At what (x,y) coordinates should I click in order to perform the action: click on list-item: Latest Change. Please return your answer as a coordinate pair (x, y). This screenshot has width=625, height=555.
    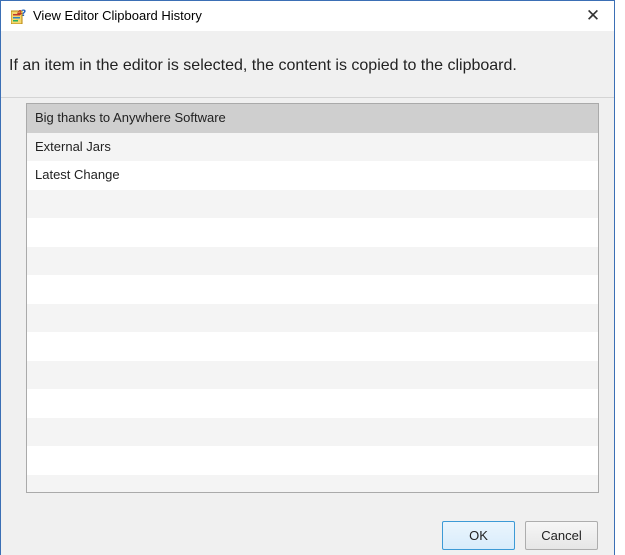
    Looking at the image, I should click on (312, 175).